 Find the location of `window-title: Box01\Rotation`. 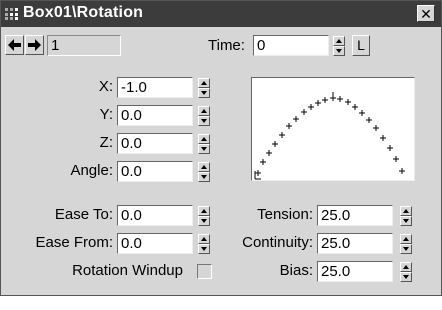

window-title: Box01\Rotation is located at coordinates (83, 12).